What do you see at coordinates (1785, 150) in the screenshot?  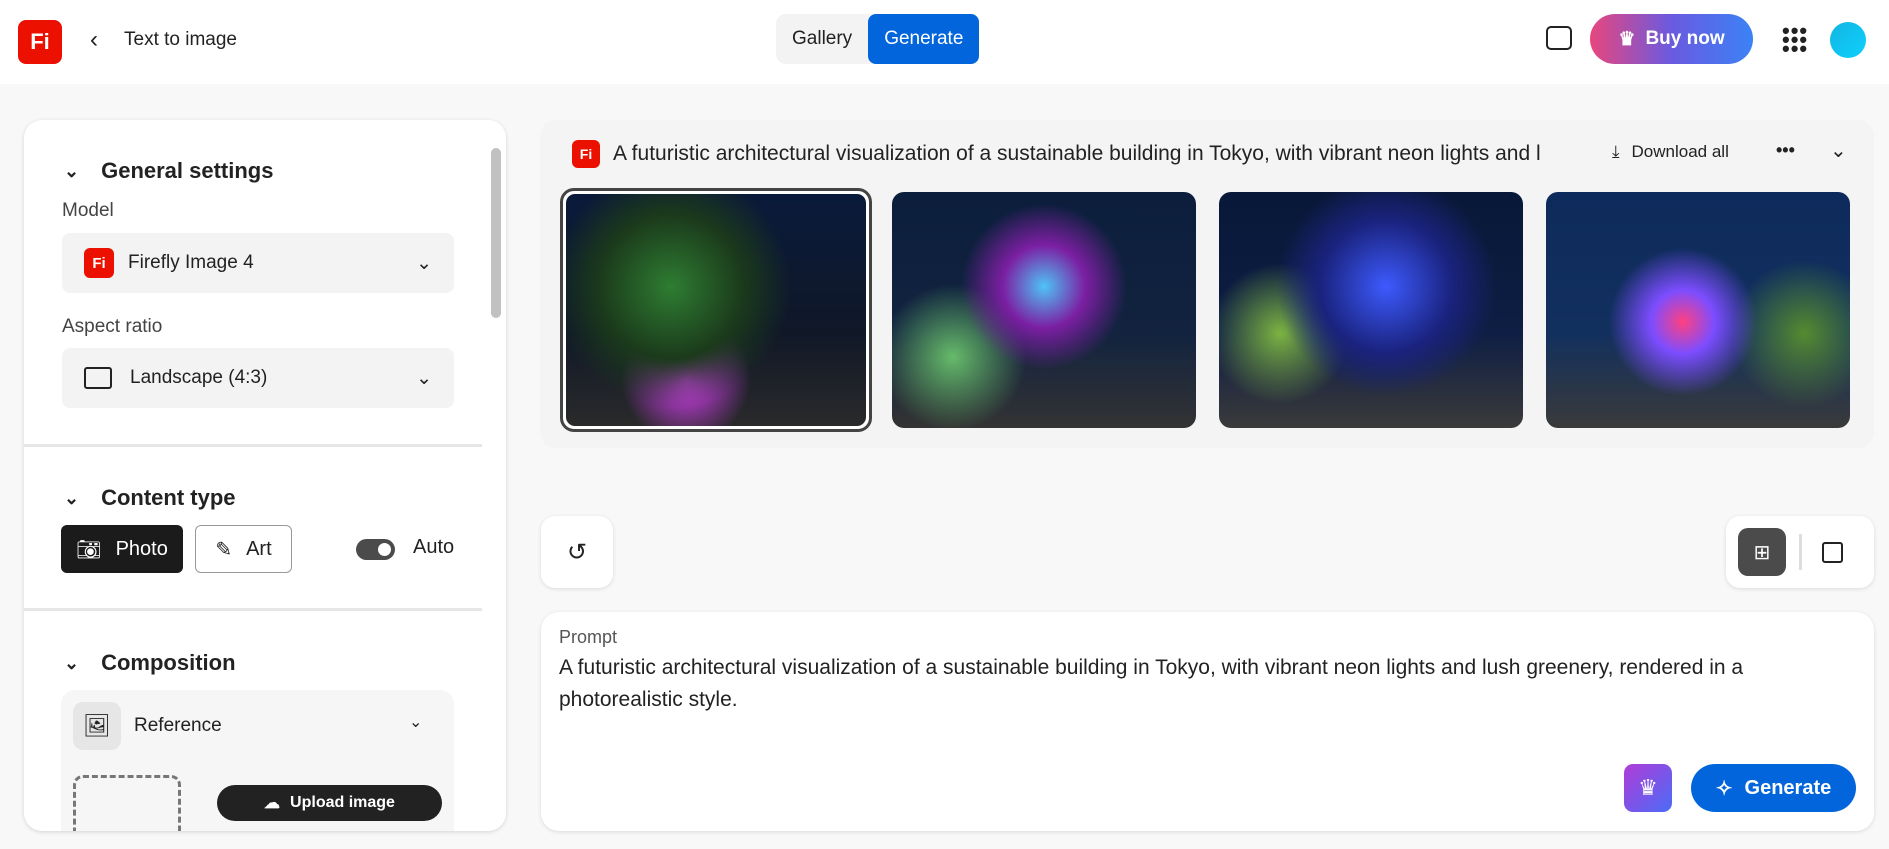 I see `more-options-icon: •••` at bounding box center [1785, 150].